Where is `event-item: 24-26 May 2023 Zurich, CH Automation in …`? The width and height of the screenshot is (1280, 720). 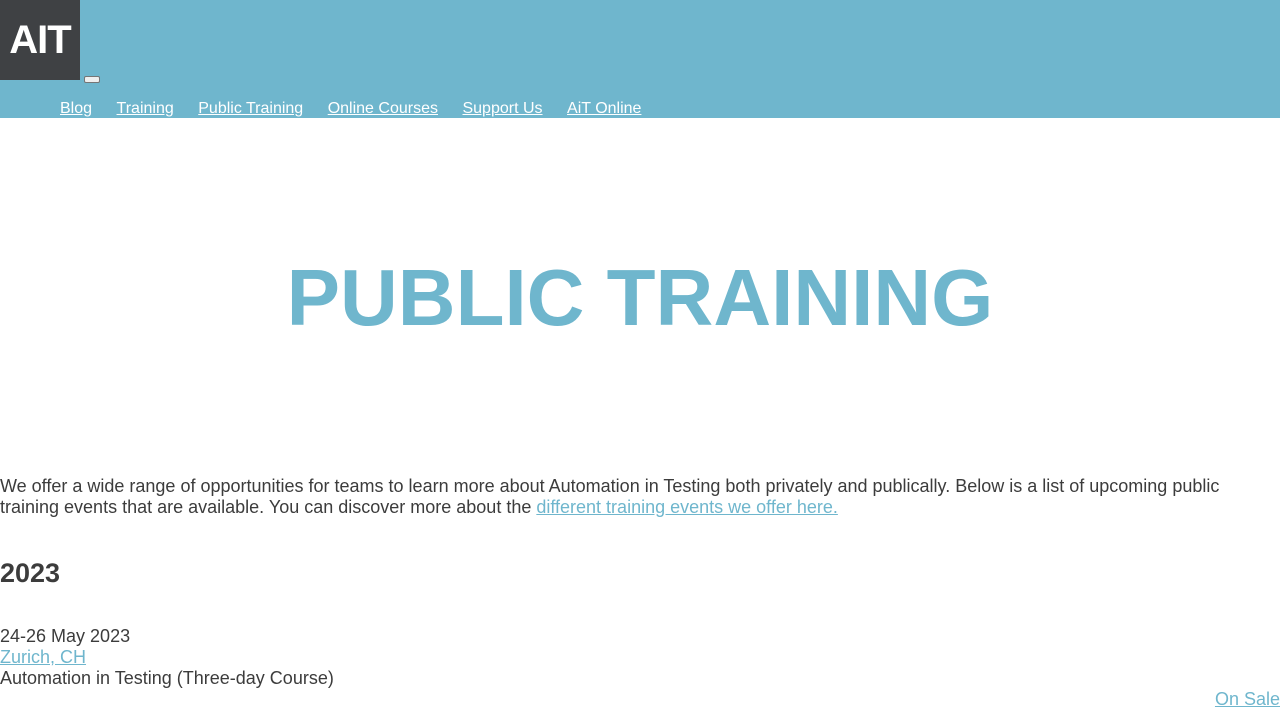 event-item: 24-26 May 2023 Zurich, CH Automation in … is located at coordinates (640, 657).